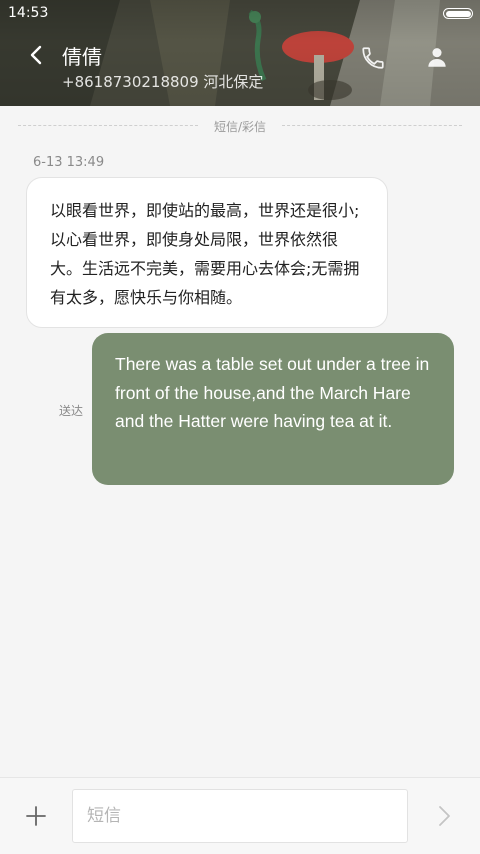 This screenshot has width=480, height=854. What do you see at coordinates (82, 57) in the screenshot?
I see `contact-name: 倩倩` at bounding box center [82, 57].